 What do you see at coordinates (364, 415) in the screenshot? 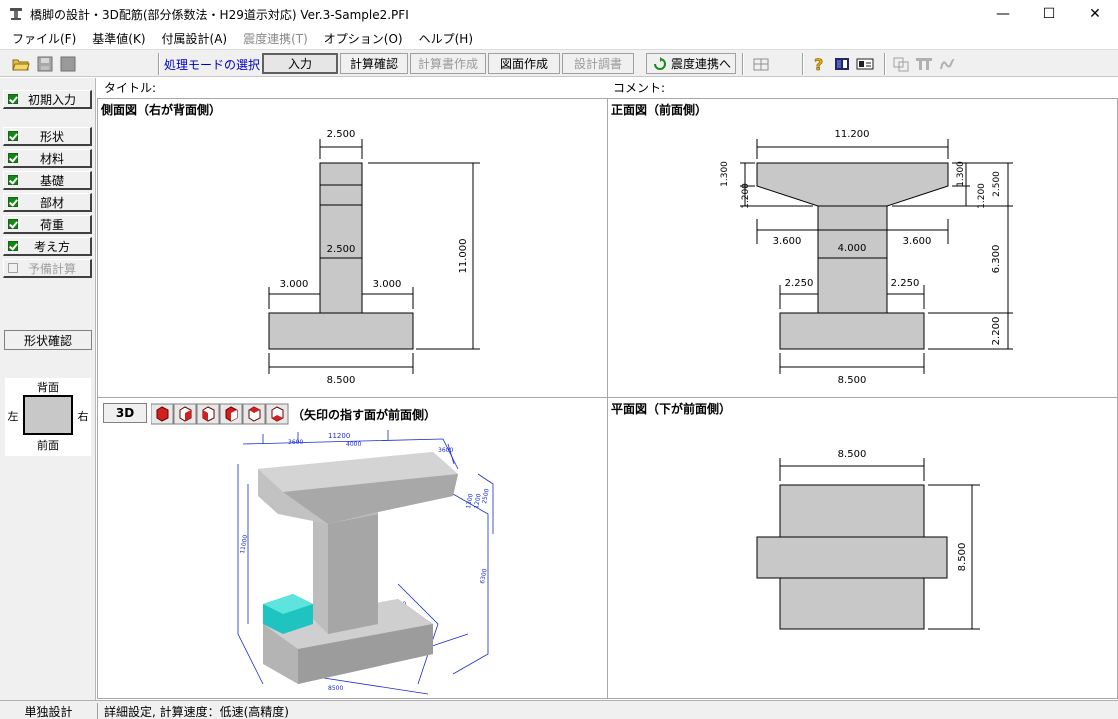
I see `3d-note: （矢印の指す面が前面側）` at bounding box center [364, 415].